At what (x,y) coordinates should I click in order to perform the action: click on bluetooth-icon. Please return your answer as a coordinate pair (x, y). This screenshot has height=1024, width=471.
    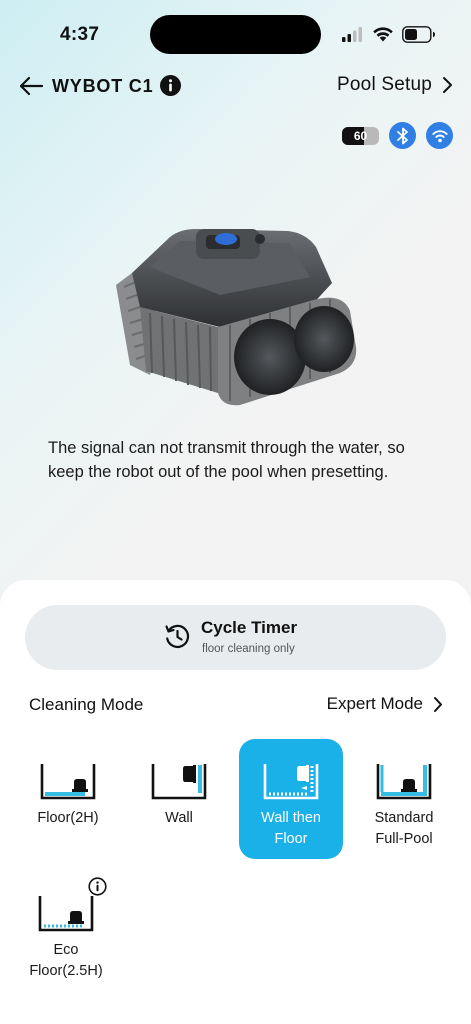
    Looking at the image, I should click on (402, 135).